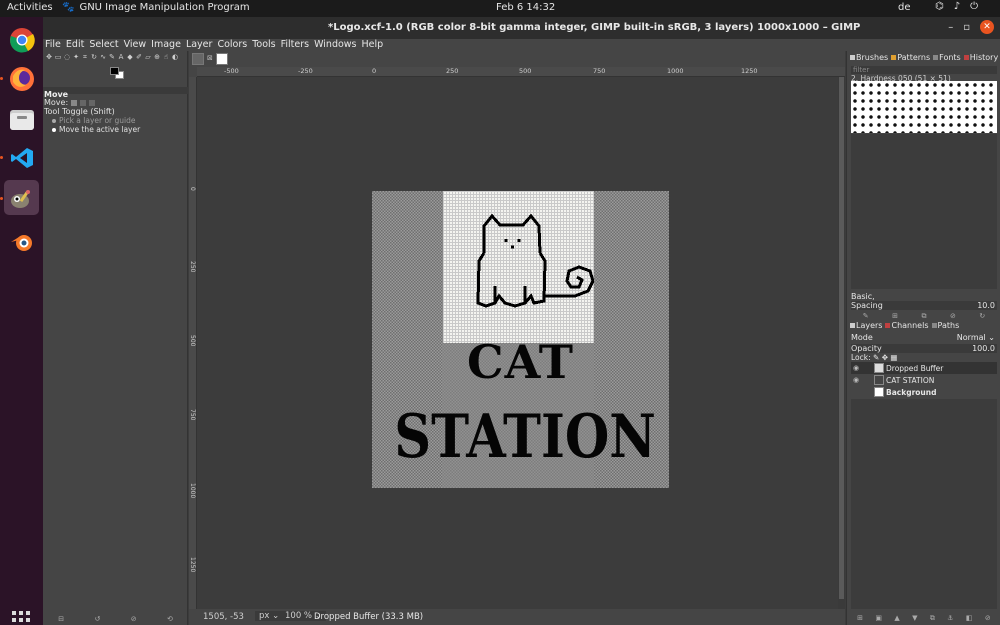 The image size is (1000, 625). Describe the element at coordinates (199, 45) in the screenshot. I see `menu-layer: Layer` at that location.